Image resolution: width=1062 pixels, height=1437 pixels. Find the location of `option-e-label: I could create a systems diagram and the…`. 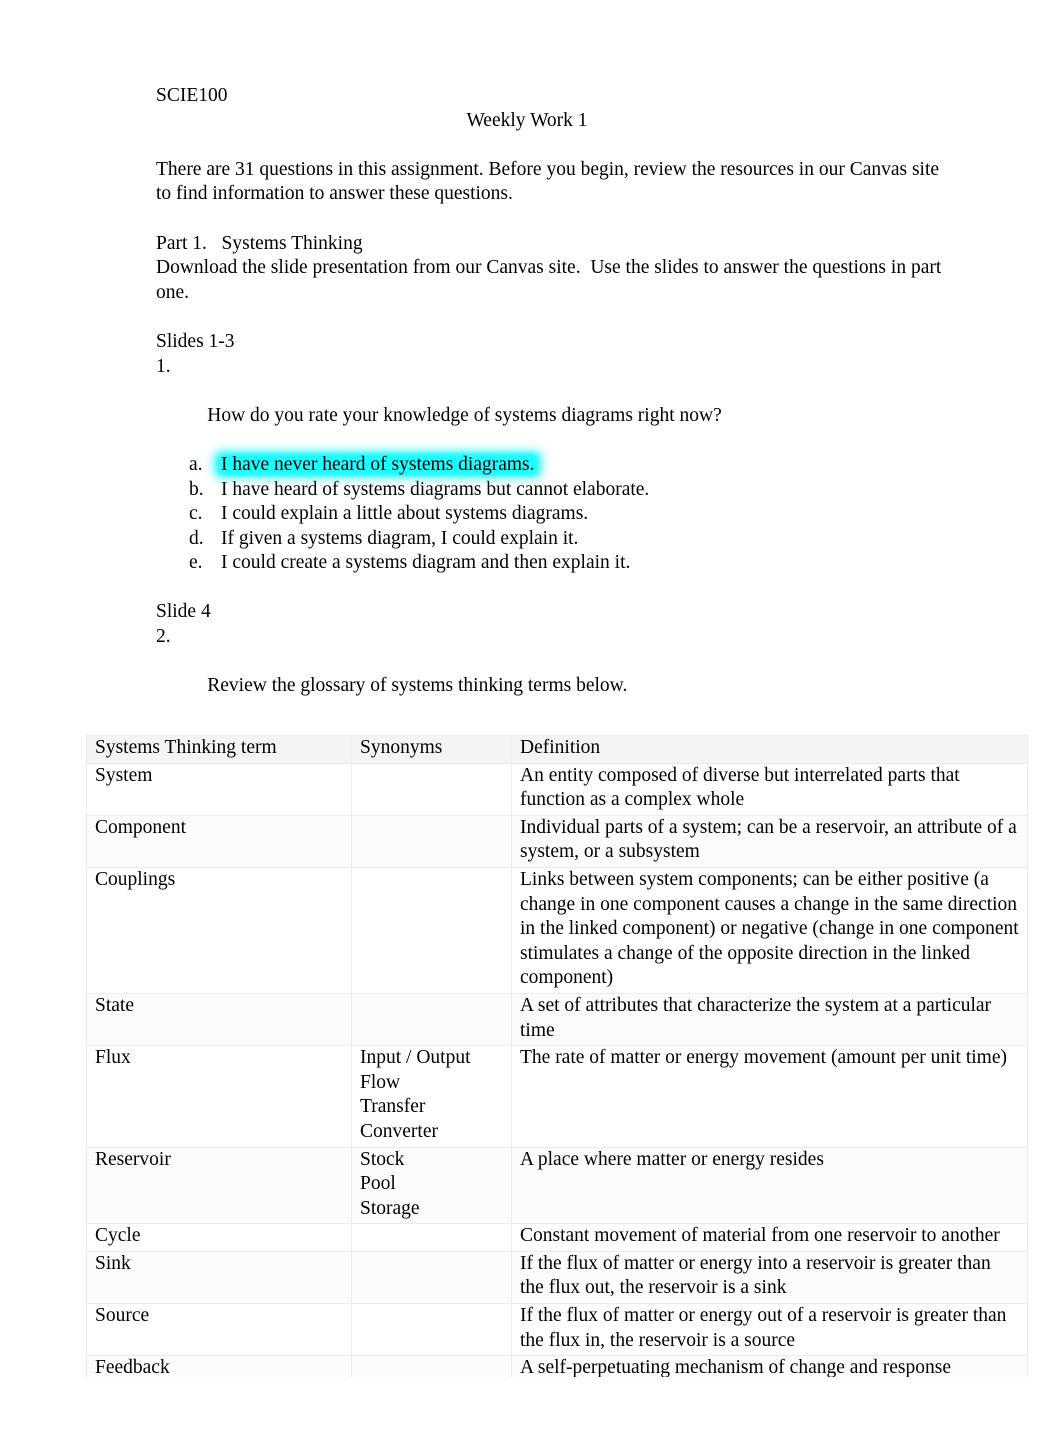

option-e-label: I could create a systems diagram and the… is located at coordinates (426, 563).